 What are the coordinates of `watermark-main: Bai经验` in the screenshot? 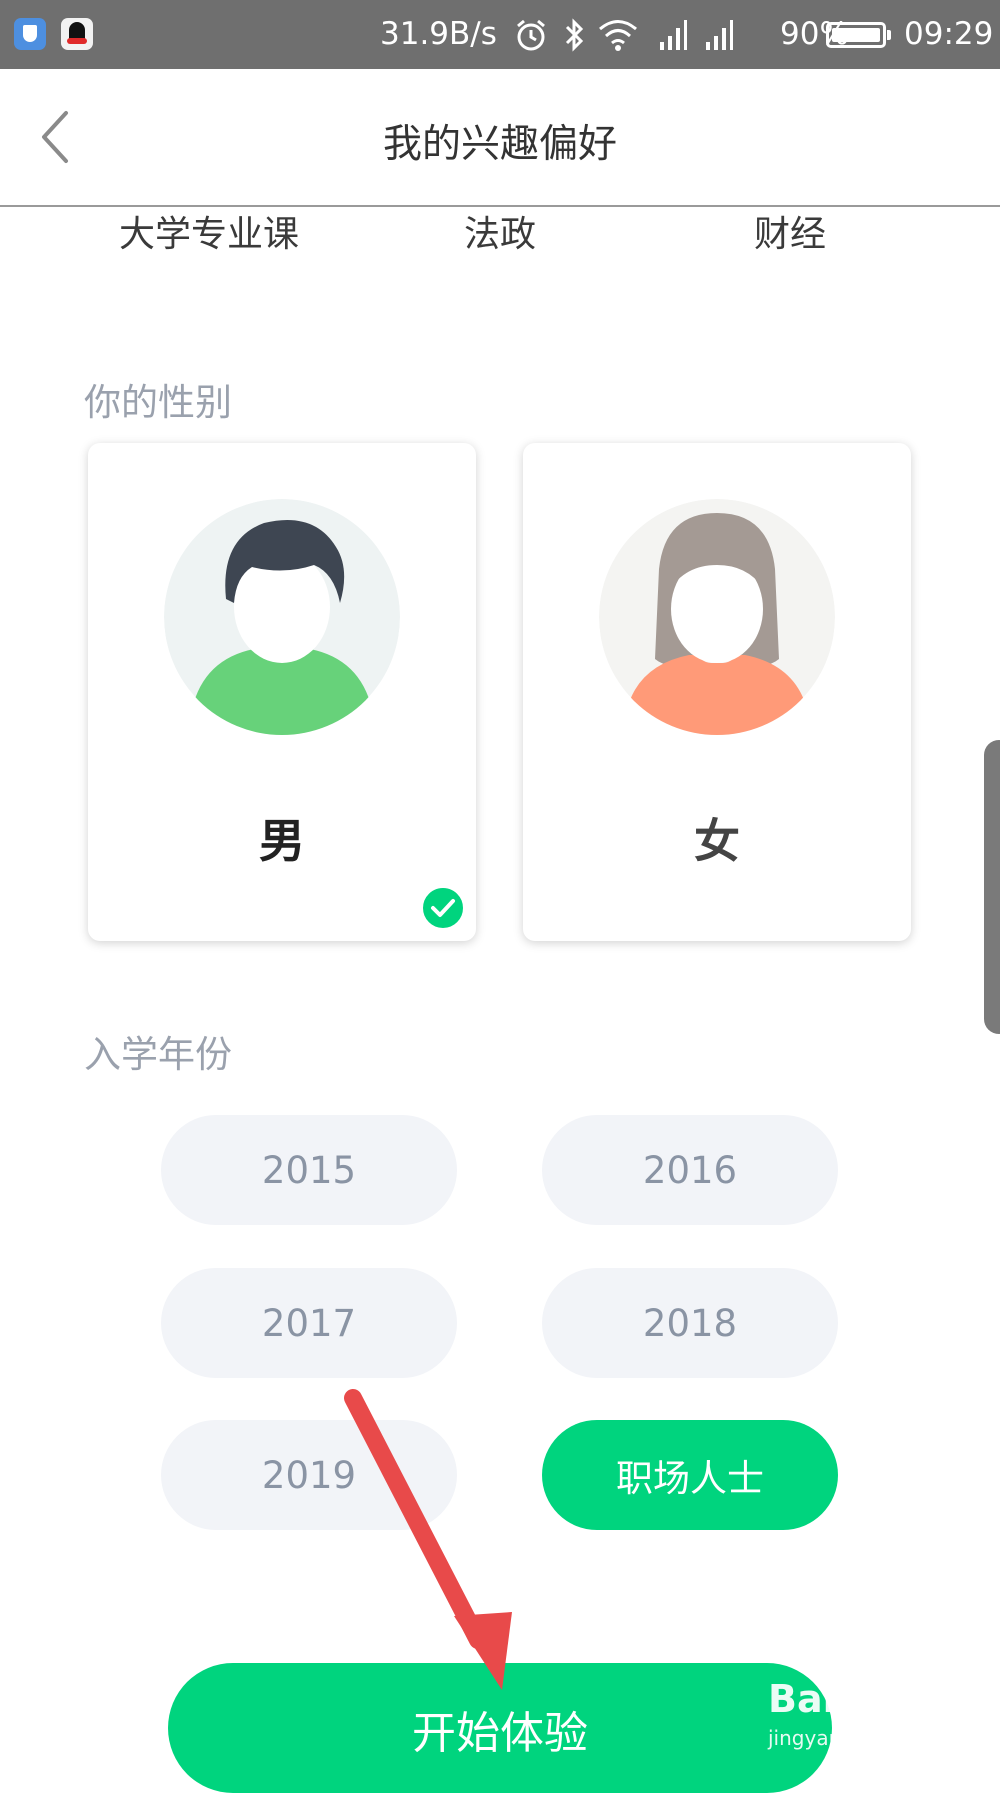 It's located at (840, 1699).